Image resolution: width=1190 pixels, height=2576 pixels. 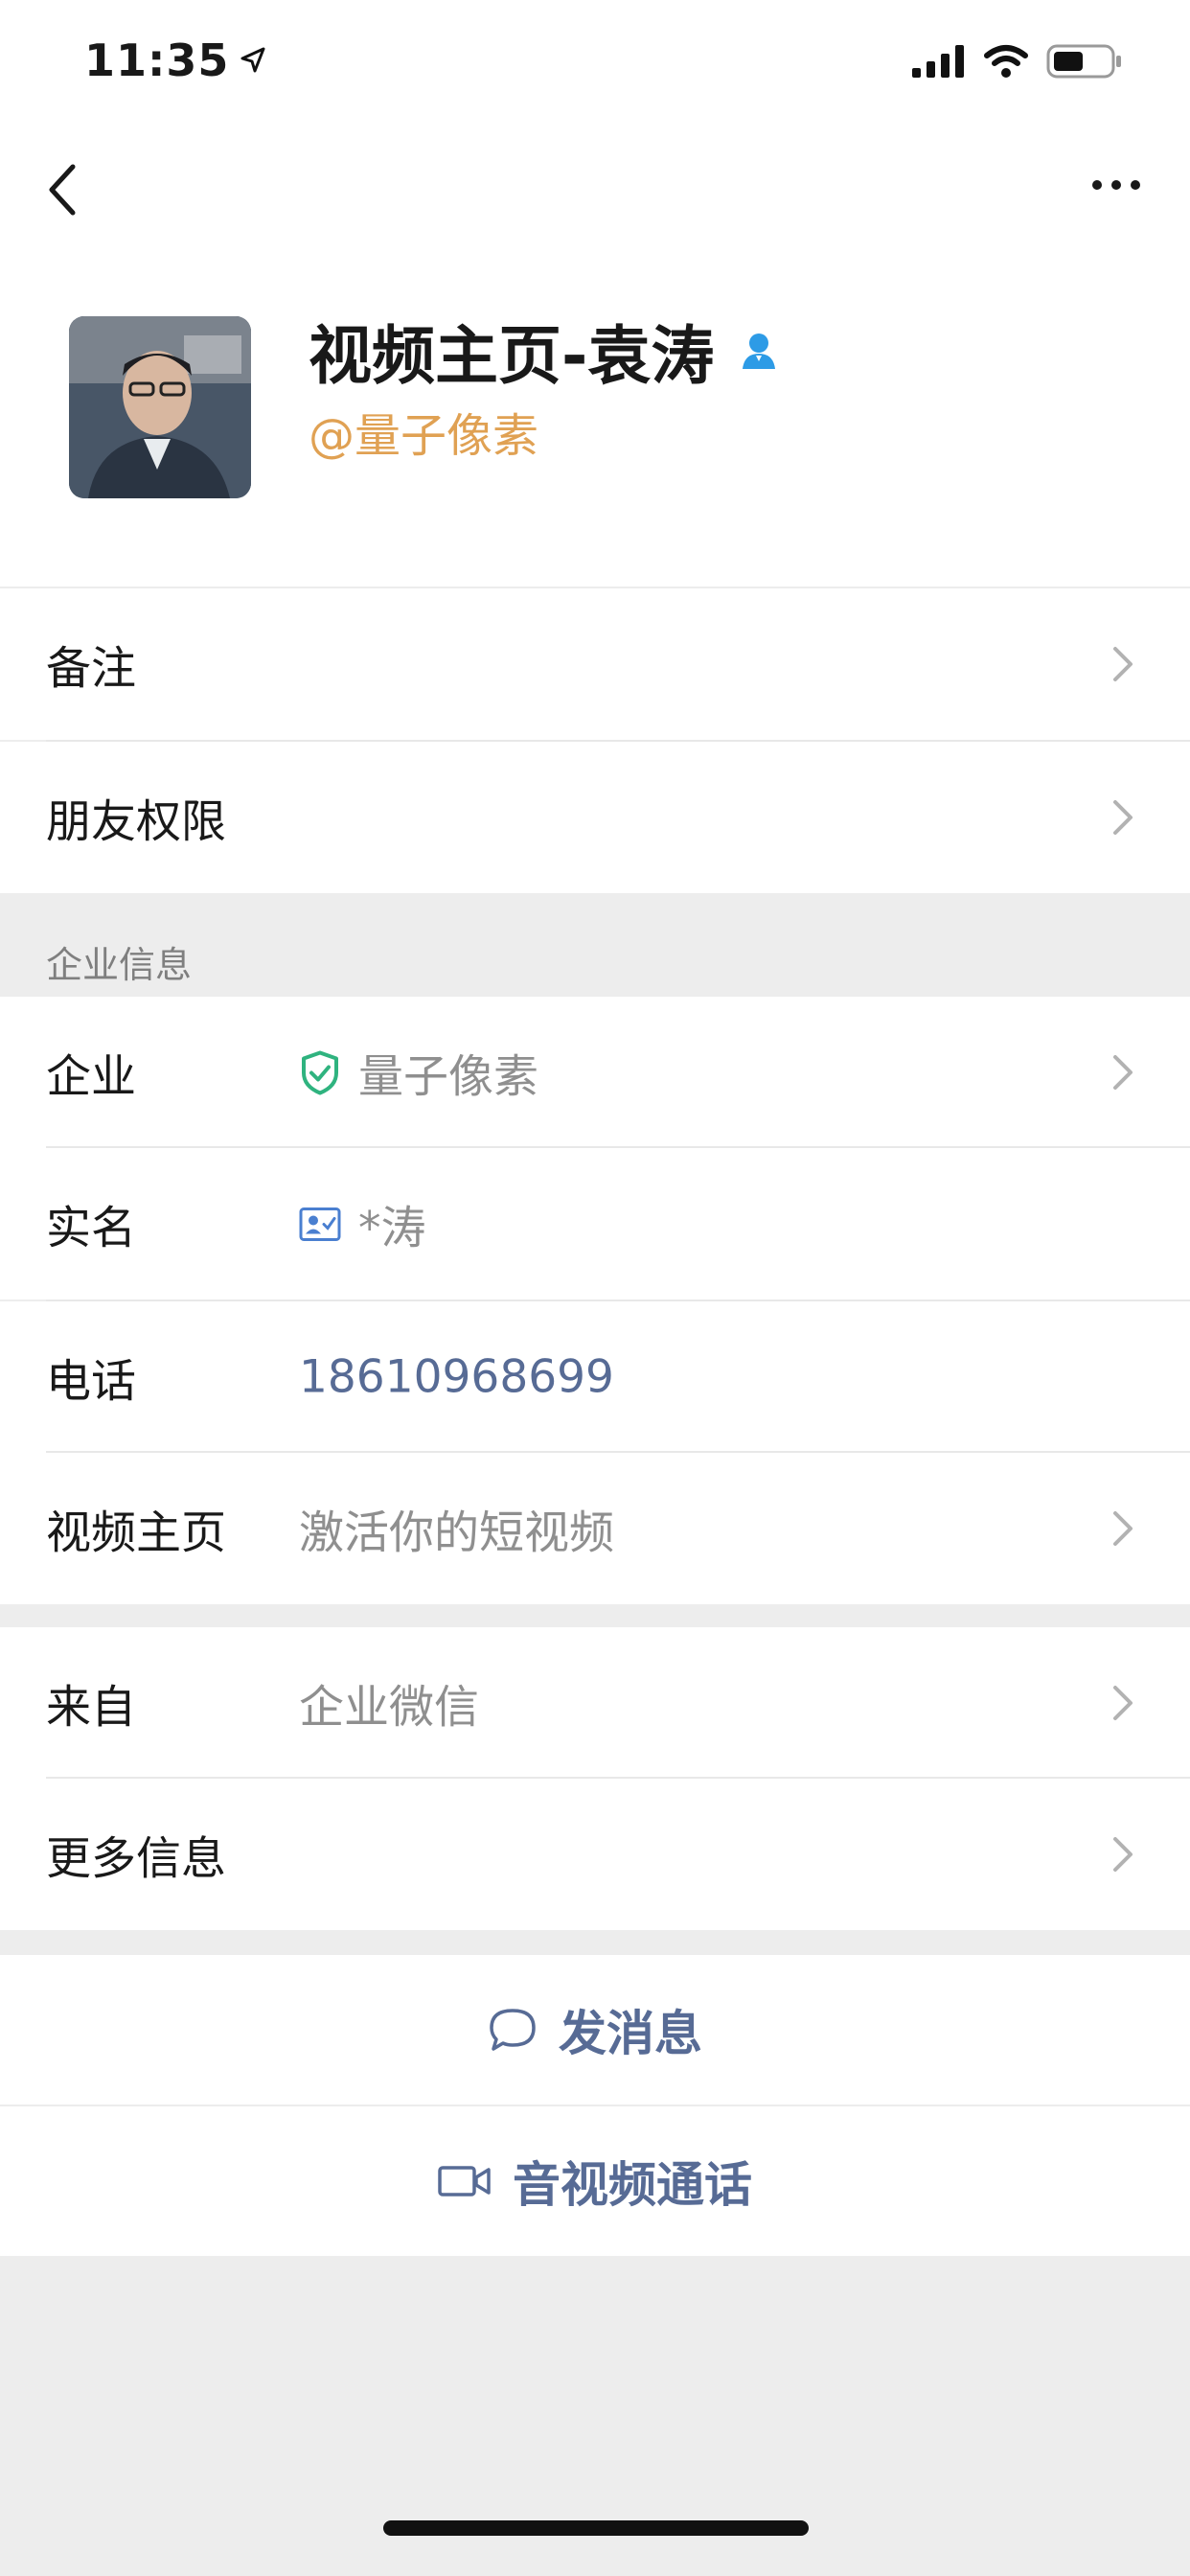 I want to click on remark-row: 备注, so click(x=595, y=664).